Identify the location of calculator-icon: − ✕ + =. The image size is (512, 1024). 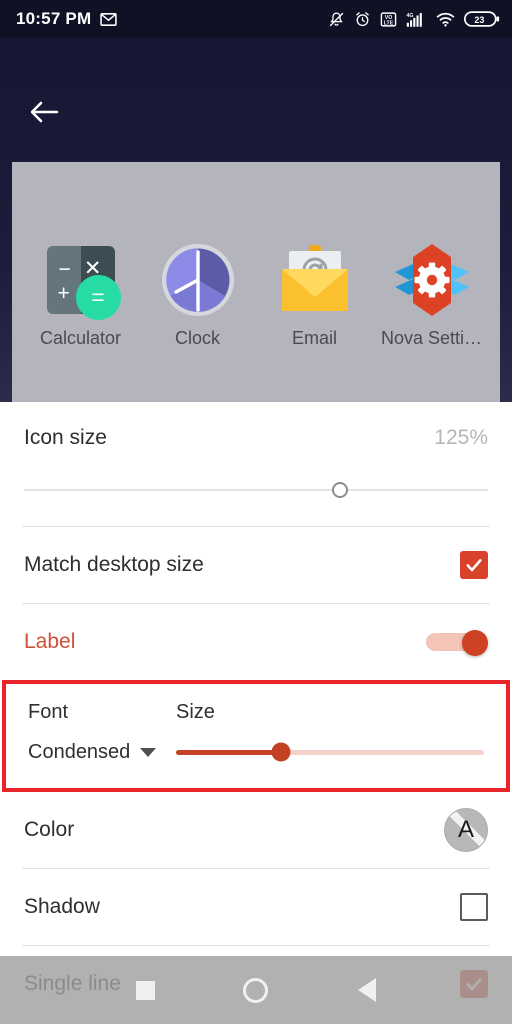
(81, 280).